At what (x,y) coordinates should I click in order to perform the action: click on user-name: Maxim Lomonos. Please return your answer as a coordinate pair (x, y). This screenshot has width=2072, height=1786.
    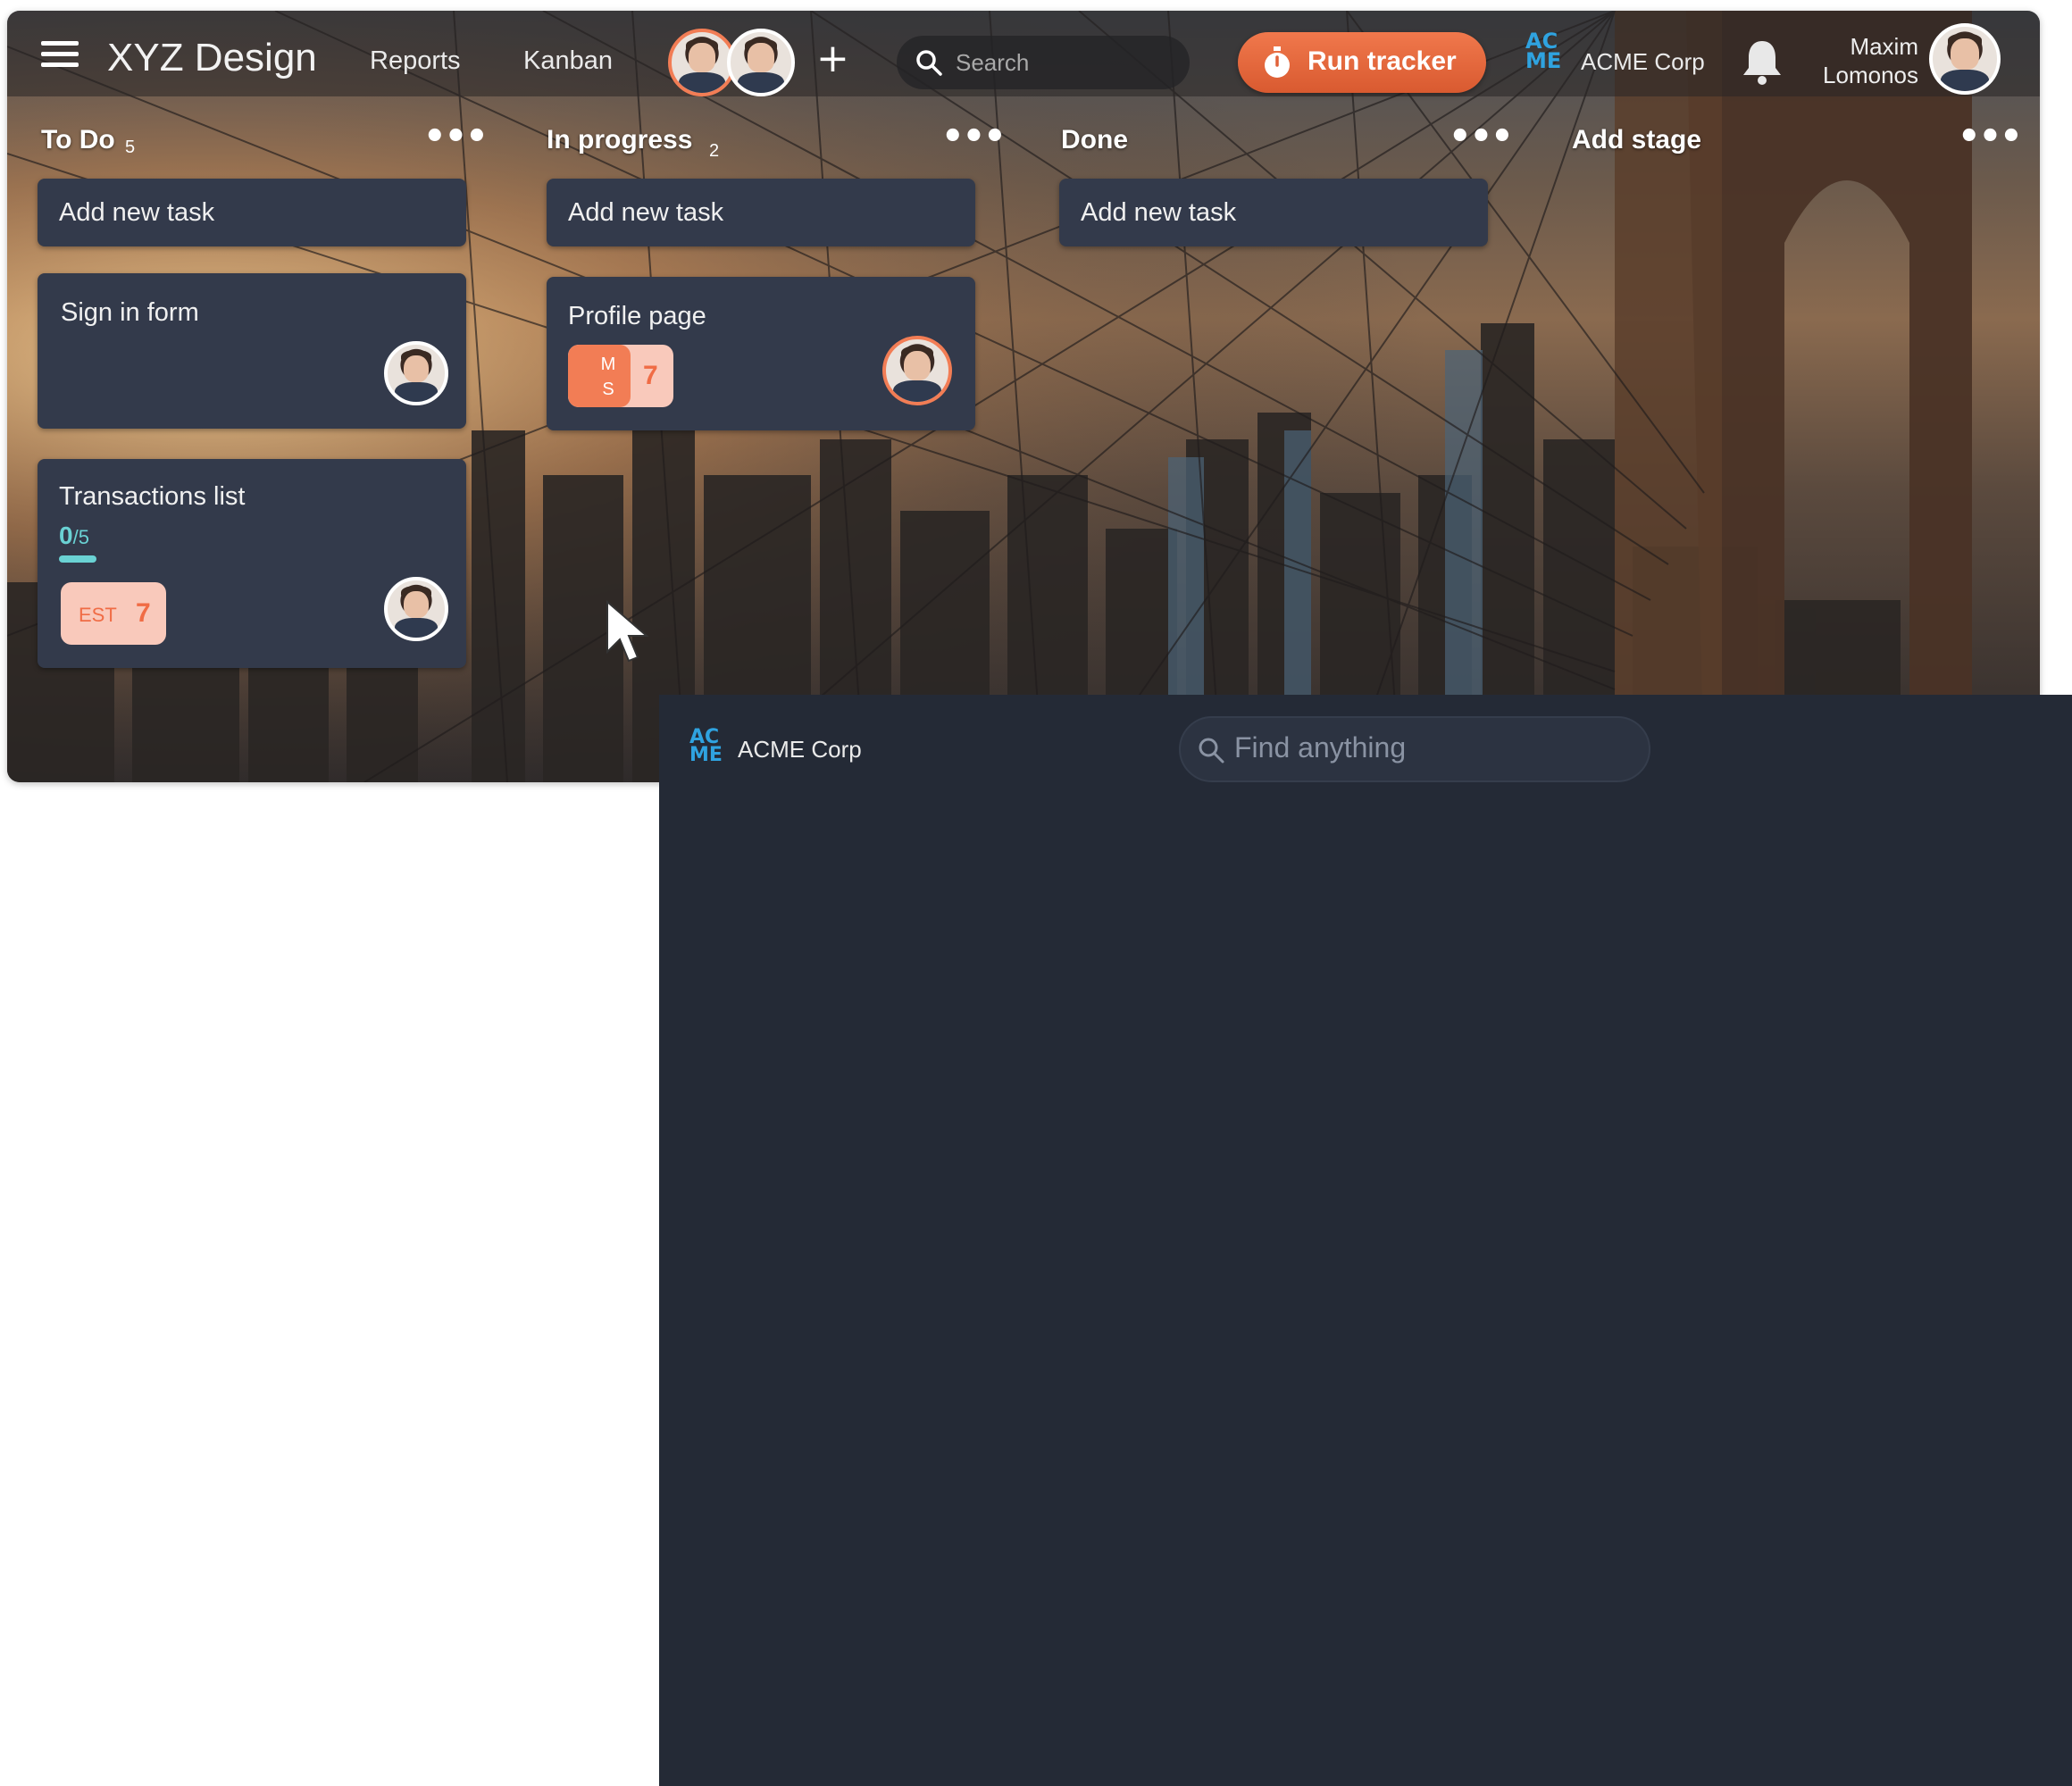
    Looking at the image, I should click on (1860, 60).